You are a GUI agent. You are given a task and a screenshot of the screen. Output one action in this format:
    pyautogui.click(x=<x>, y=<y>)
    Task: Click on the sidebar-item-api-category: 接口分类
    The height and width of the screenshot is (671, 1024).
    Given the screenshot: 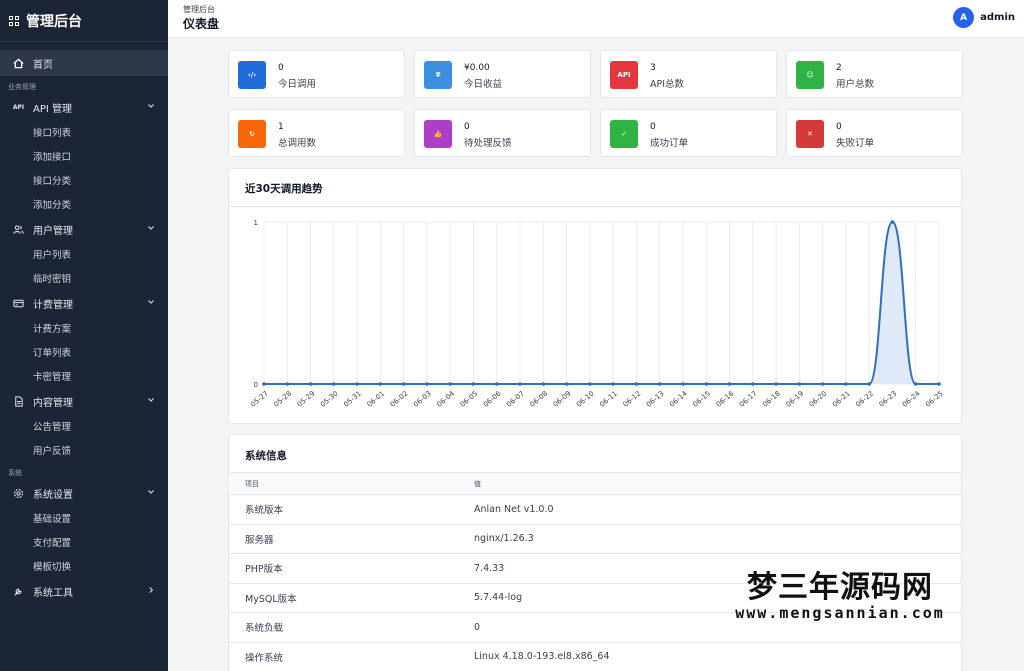 What is the action you would take?
    pyautogui.click(x=84, y=180)
    